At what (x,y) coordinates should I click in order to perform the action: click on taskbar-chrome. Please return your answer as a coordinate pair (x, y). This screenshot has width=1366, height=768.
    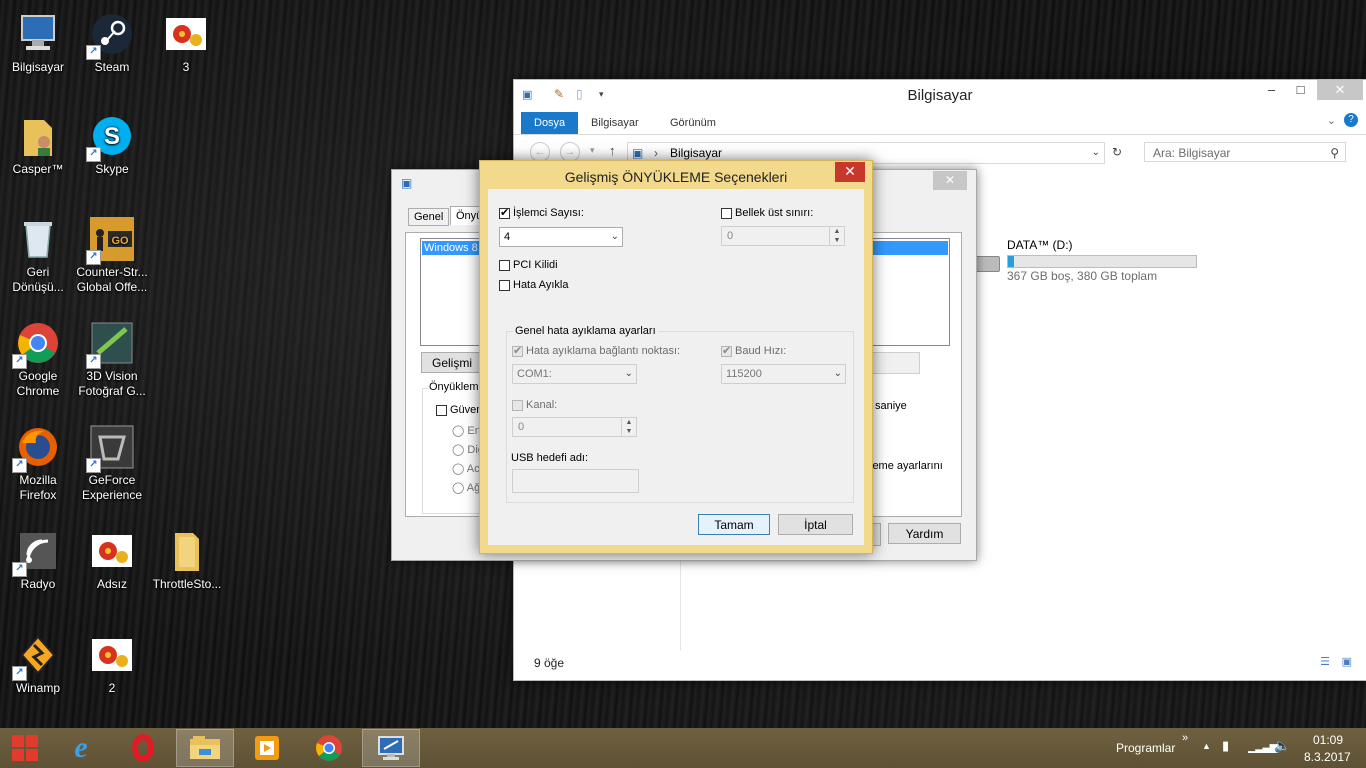
    Looking at the image, I should click on (329, 748).